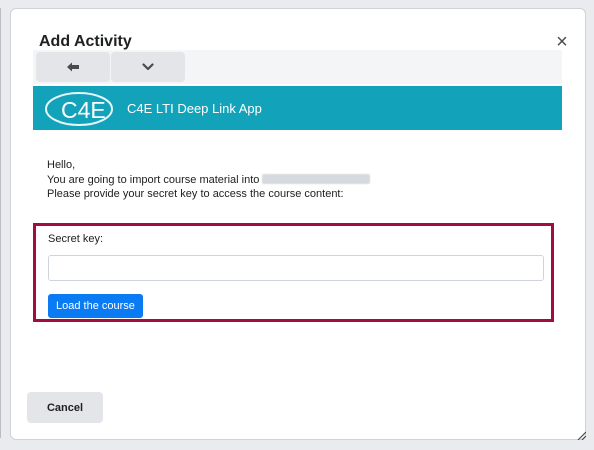 Image resolution: width=594 pixels, height=450 pixels. What do you see at coordinates (316, 178) in the screenshot?
I see `blurred-course-name` at bounding box center [316, 178].